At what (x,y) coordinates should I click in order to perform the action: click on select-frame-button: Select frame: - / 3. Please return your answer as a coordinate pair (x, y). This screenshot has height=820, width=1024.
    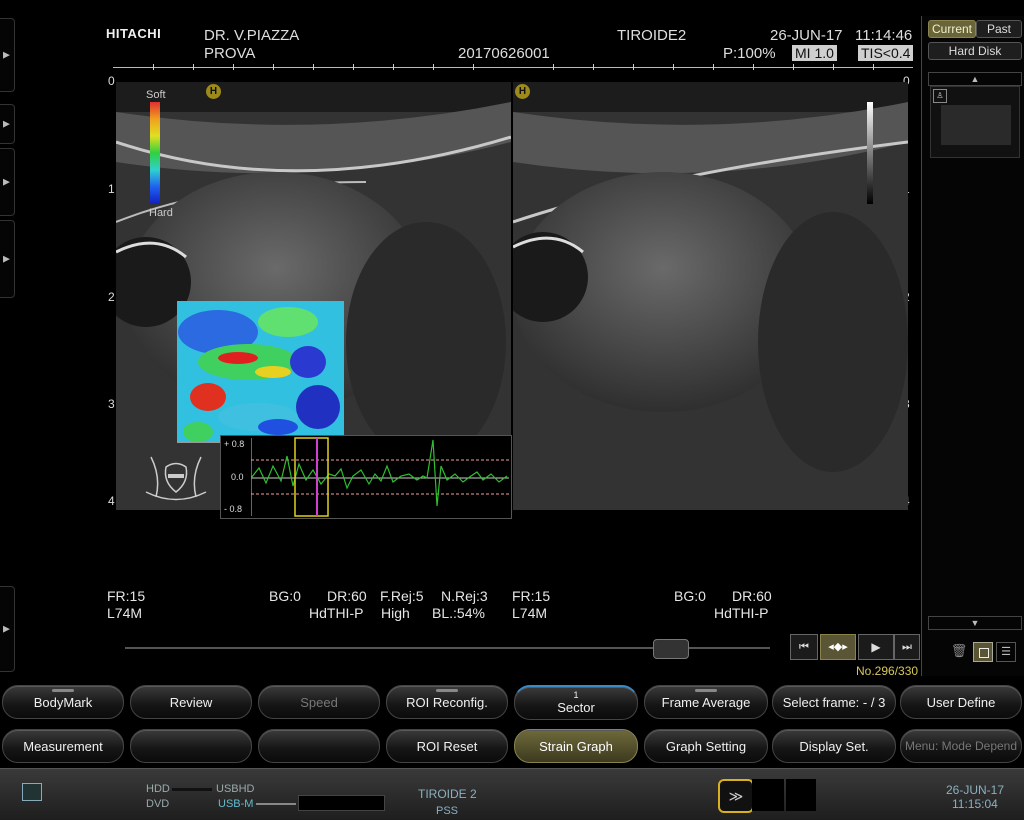
    Looking at the image, I should click on (834, 702).